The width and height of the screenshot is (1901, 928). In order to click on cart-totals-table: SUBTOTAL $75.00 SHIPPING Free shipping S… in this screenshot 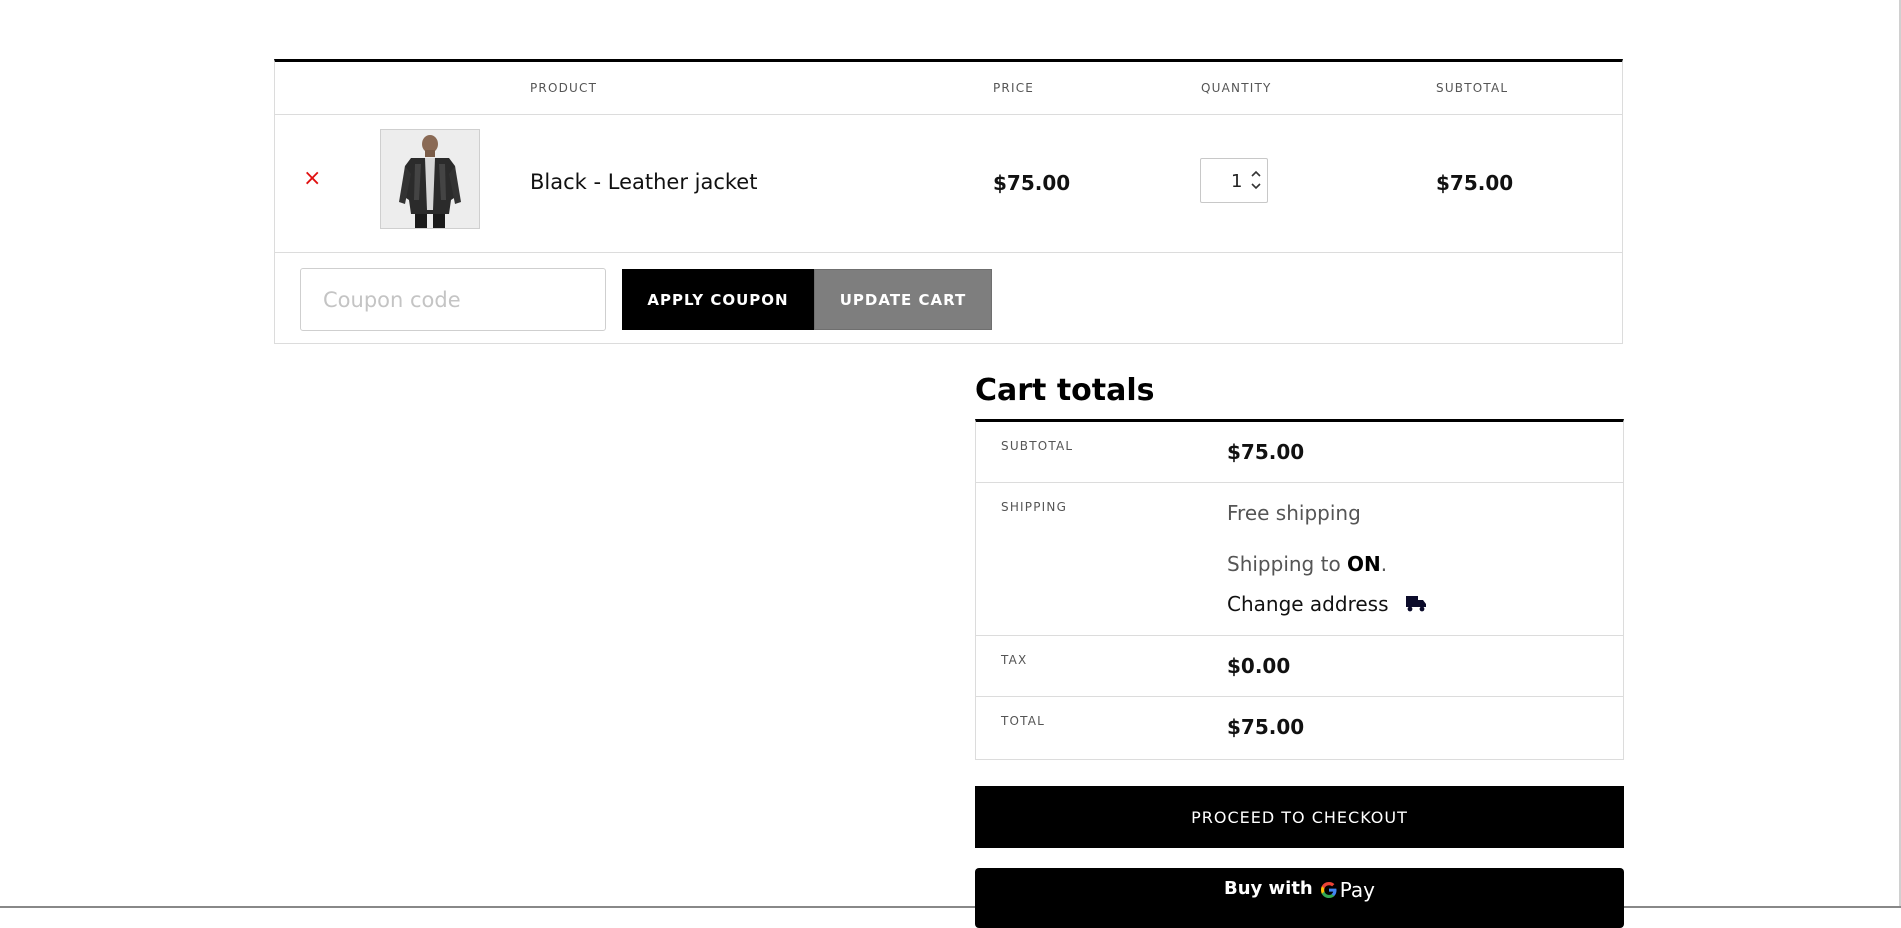, I will do `click(1299, 589)`.